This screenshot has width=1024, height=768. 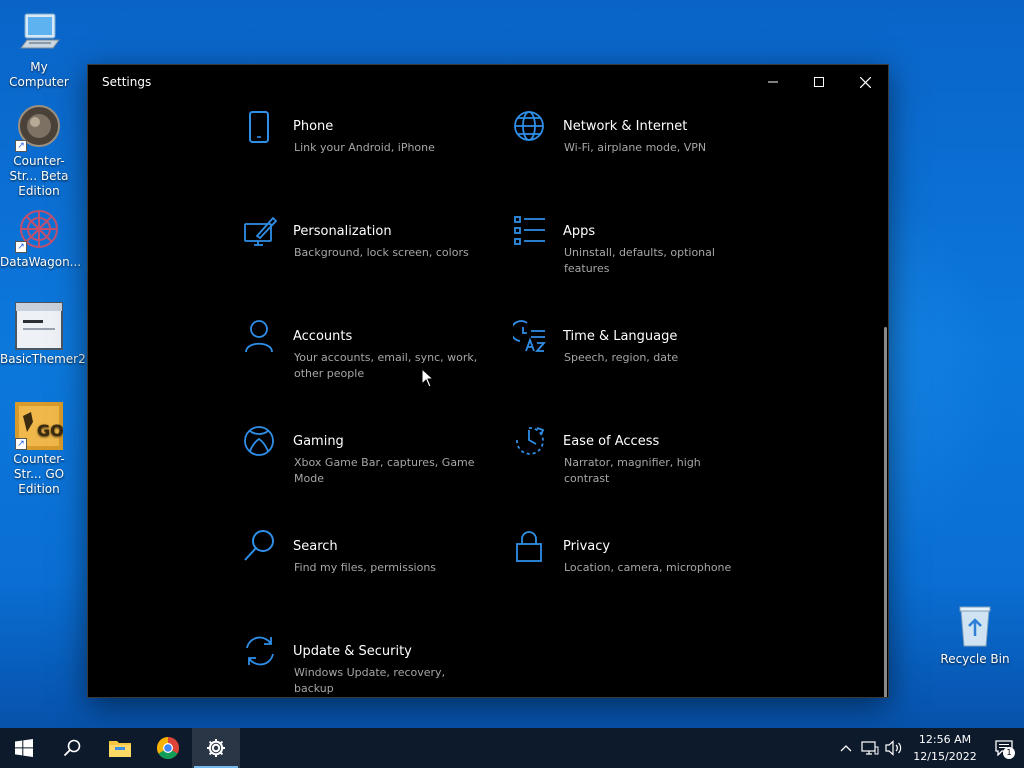 I want to click on svg-text: GO, so click(x=50, y=430).